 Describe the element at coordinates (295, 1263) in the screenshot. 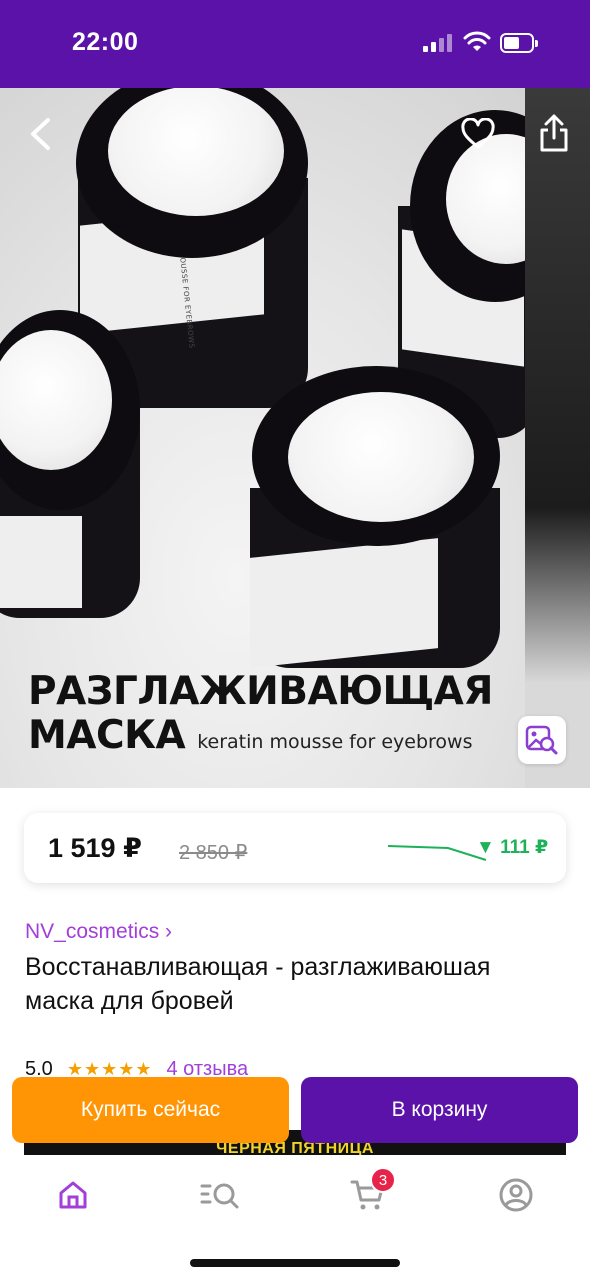

I see `home-indicator` at that location.